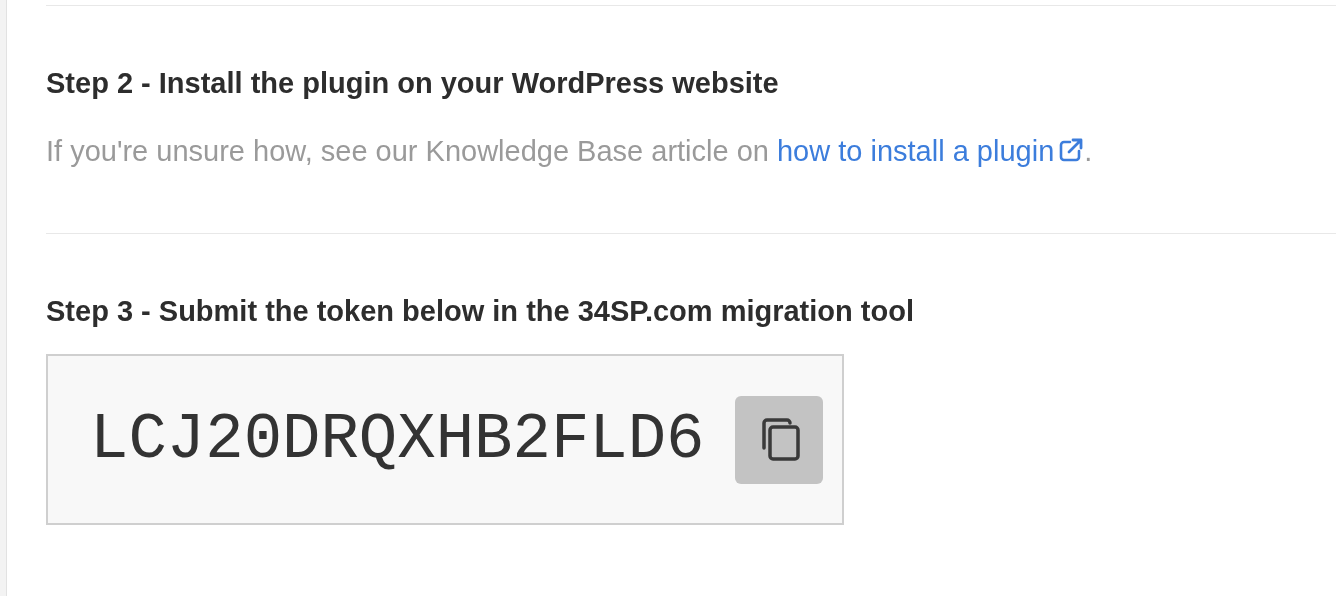 The height and width of the screenshot is (596, 1336). What do you see at coordinates (570, 151) in the screenshot?
I see `help-text: If you're unsure how, see our Knowledge Base article on how to install a plugin .` at bounding box center [570, 151].